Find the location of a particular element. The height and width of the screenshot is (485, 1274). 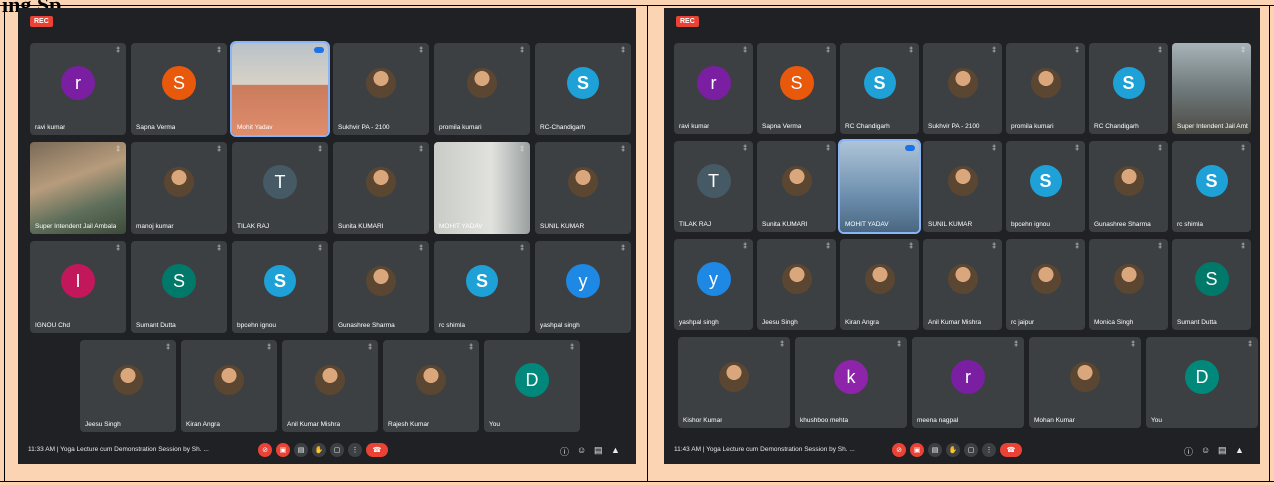

participant-name: Sunita KUMARI is located at coordinates (785, 224).